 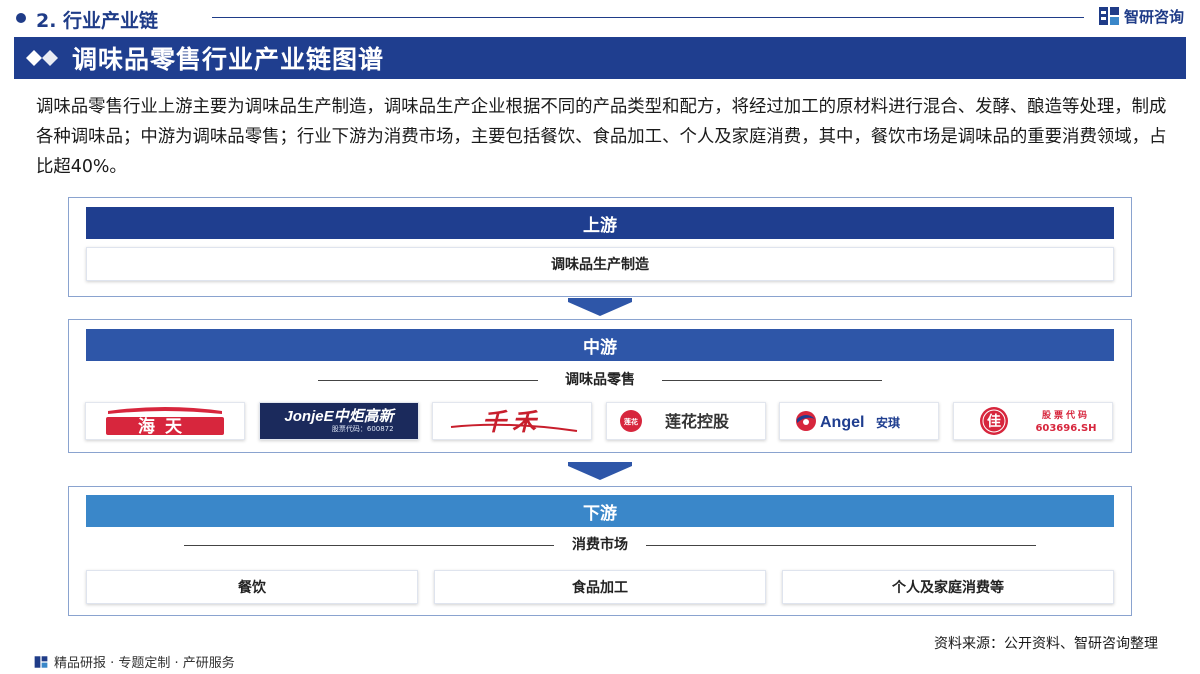 What do you see at coordinates (600, 345) in the screenshot?
I see `midstream-header: 中游` at bounding box center [600, 345].